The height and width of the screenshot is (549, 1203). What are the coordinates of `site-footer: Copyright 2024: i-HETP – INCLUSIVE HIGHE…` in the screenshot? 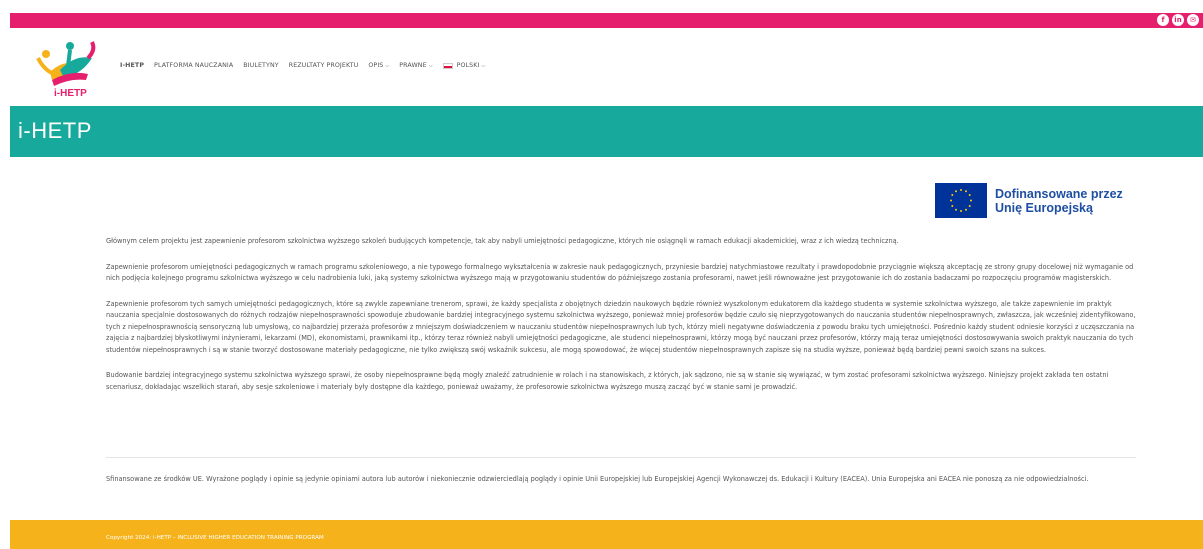 It's located at (606, 534).